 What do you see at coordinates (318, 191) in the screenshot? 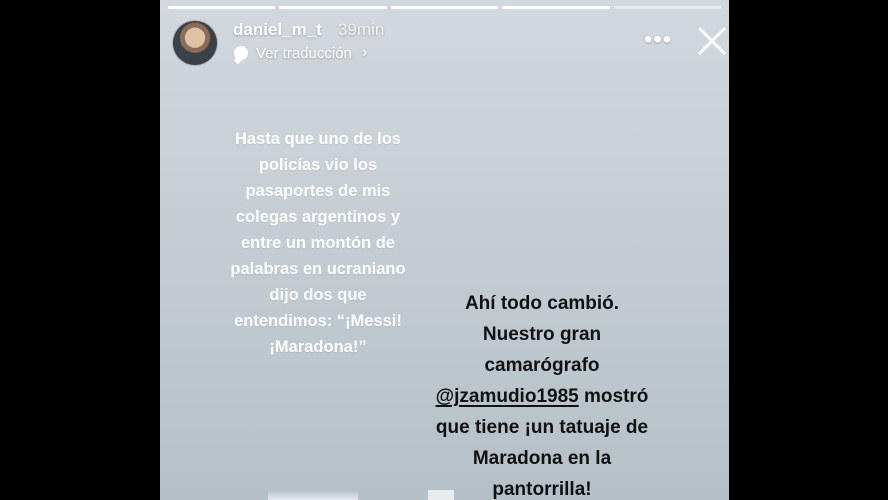
I see `text-line: pasaportes de mis` at bounding box center [318, 191].